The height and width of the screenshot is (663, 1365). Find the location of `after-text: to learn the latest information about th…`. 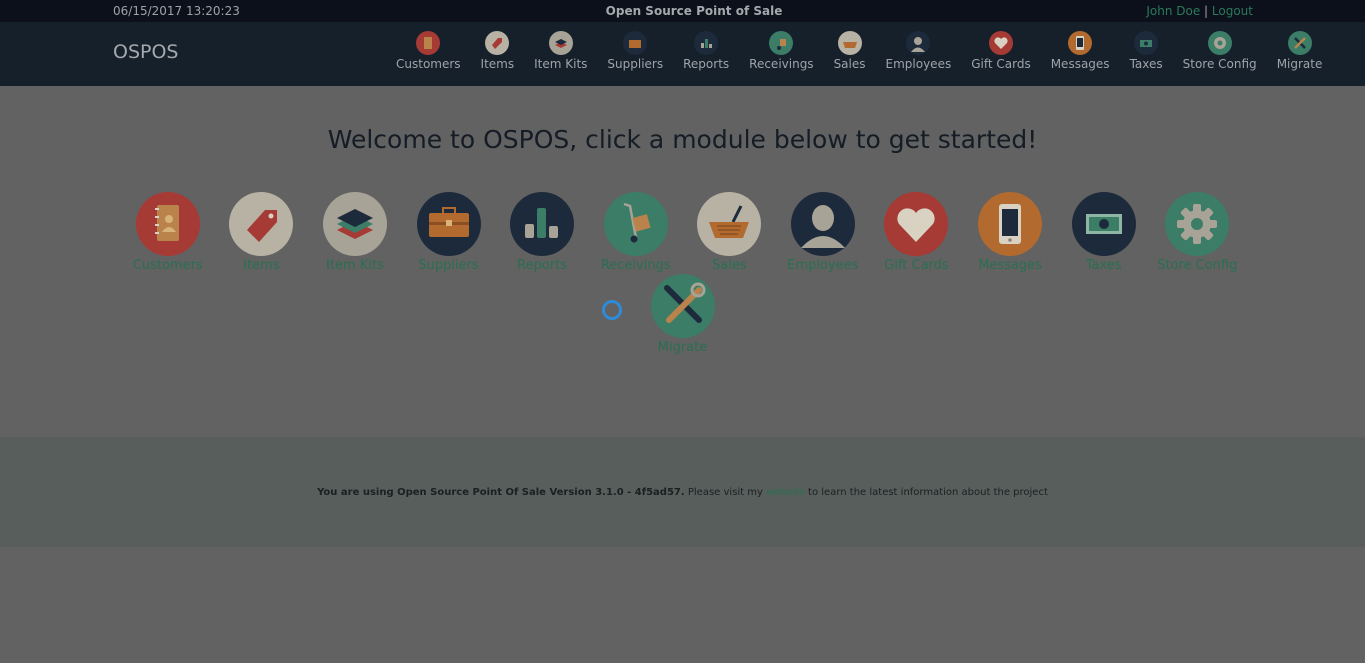

after-text: to learn the latest information about th… is located at coordinates (926, 492).